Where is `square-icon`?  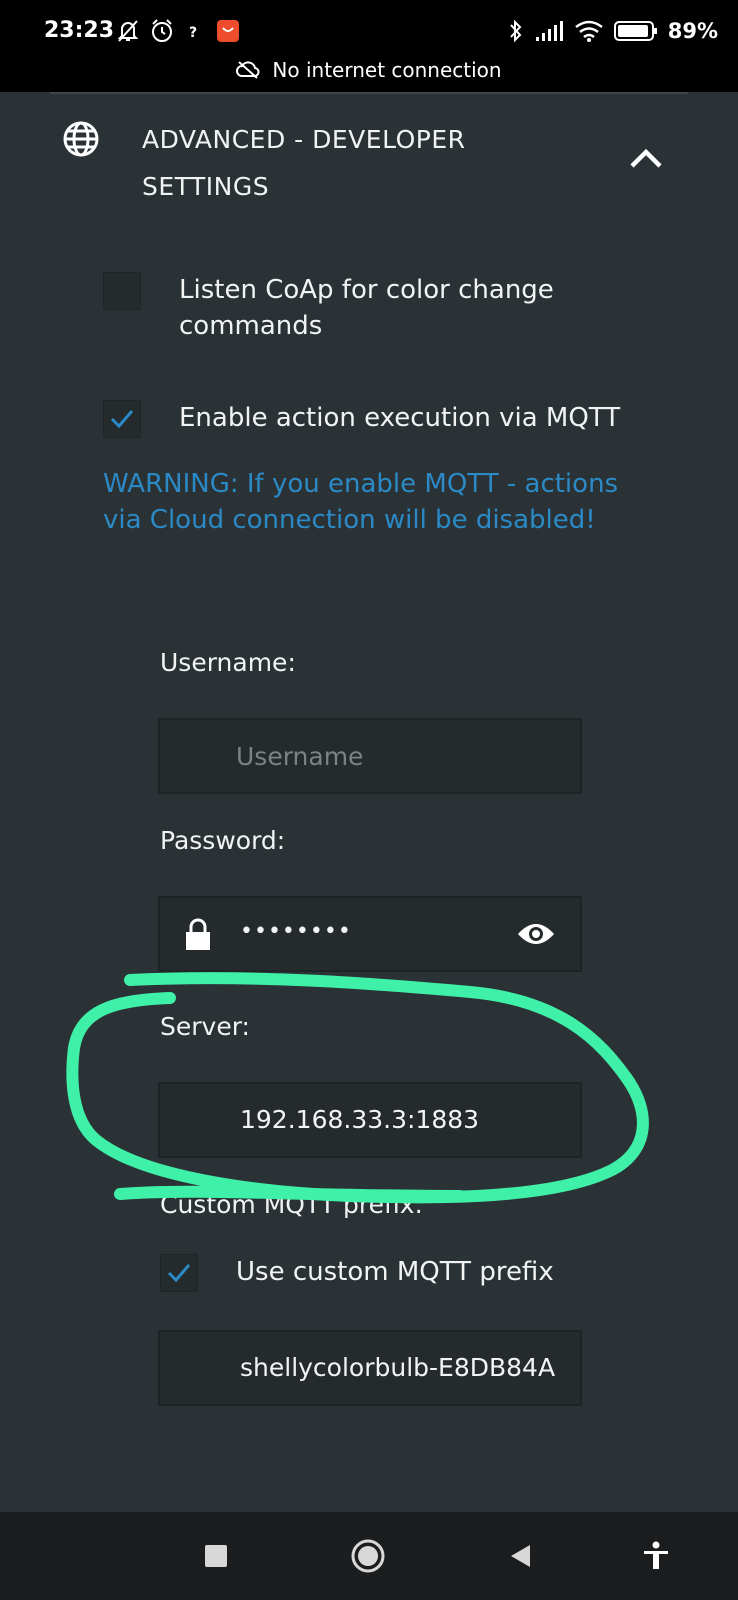
square-icon is located at coordinates (216, 1556).